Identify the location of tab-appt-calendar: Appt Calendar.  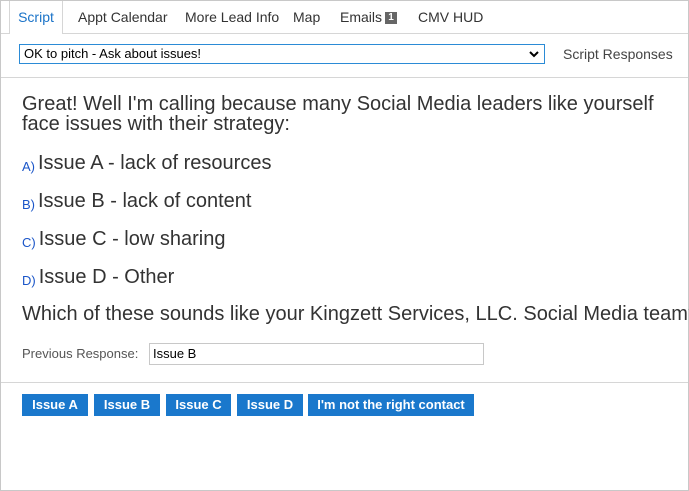
(123, 17).